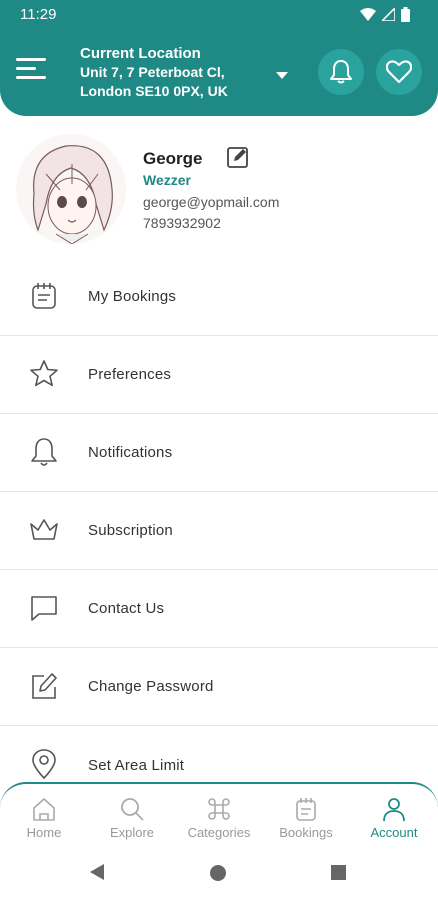  I want to click on menu-label-my-bookings: My Bookings, so click(132, 296).